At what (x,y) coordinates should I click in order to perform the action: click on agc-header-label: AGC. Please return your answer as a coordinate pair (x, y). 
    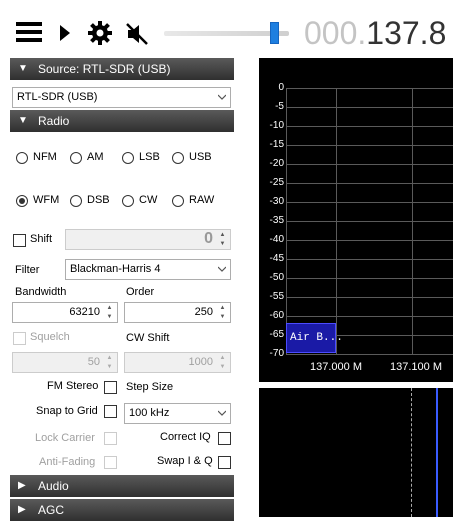
    Looking at the image, I should click on (51, 510).